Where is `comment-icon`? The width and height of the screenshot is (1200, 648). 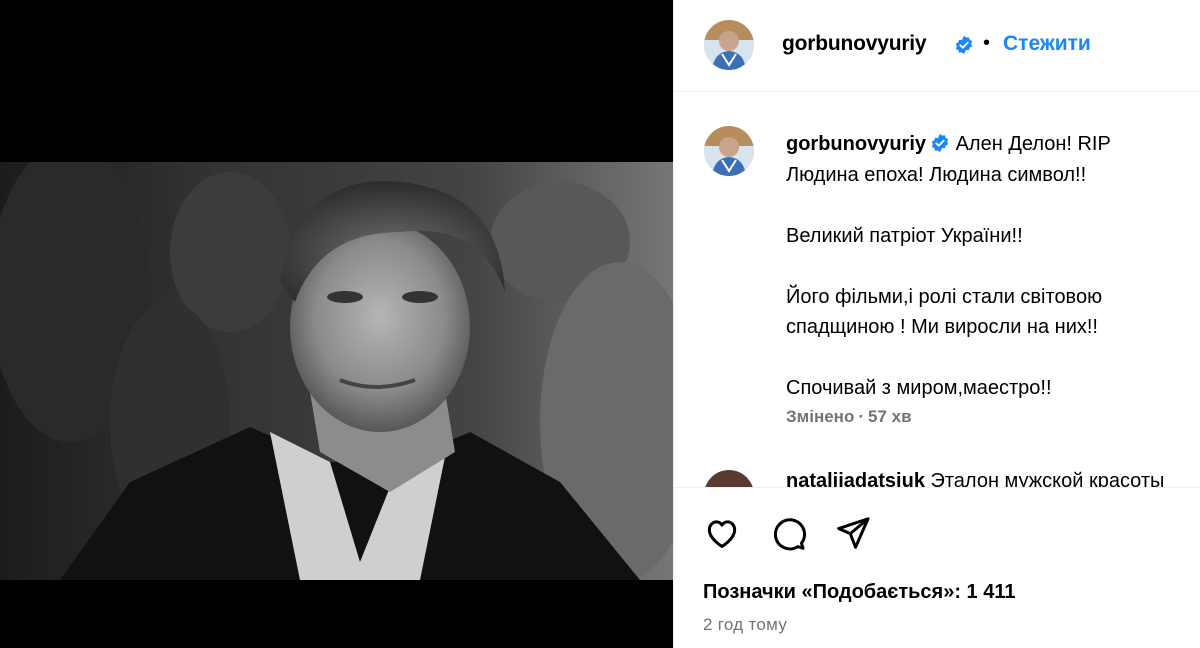 comment-icon is located at coordinates (788, 533).